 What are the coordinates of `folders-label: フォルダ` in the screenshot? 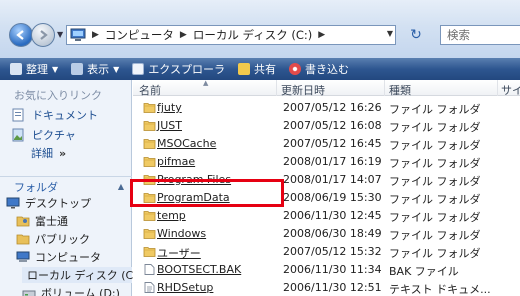 It's located at (36, 187).